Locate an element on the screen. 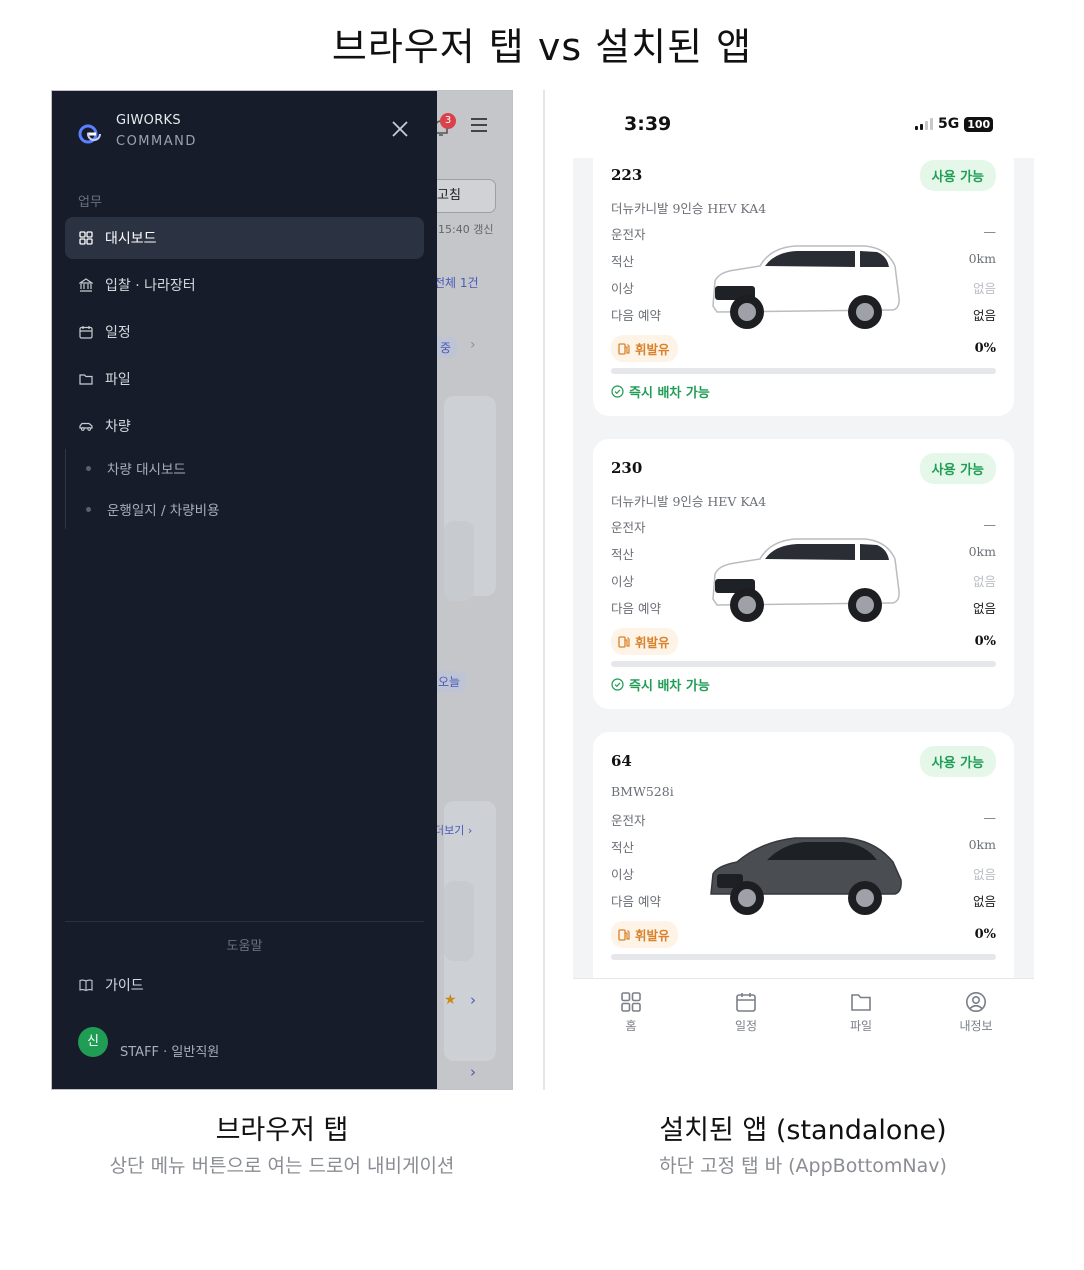  nav-item-guide: 가이드 is located at coordinates (244, 985).